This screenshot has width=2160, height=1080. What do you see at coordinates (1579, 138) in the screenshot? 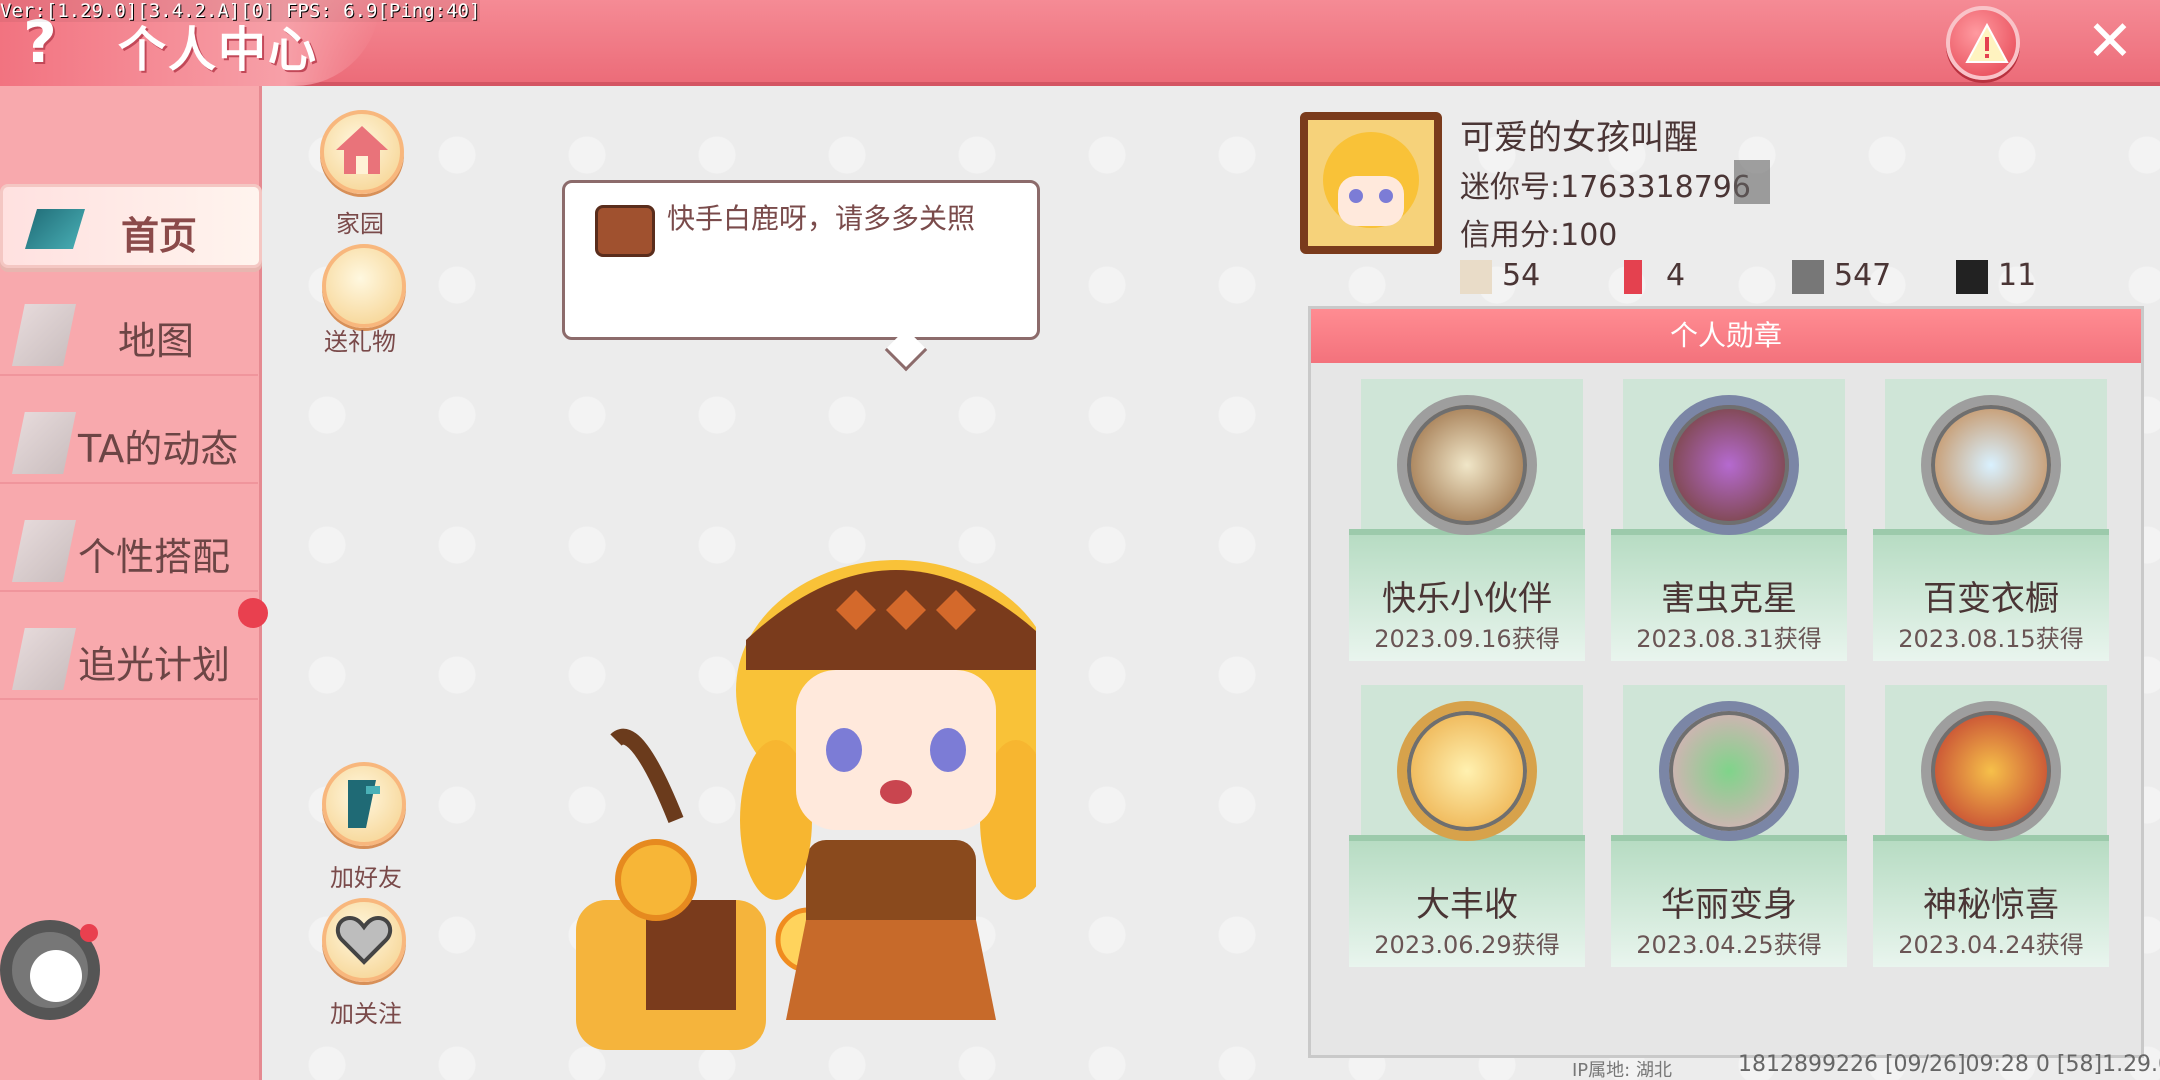
I see `profile-name: 可爱的女孩叫醒` at bounding box center [1579, 138].